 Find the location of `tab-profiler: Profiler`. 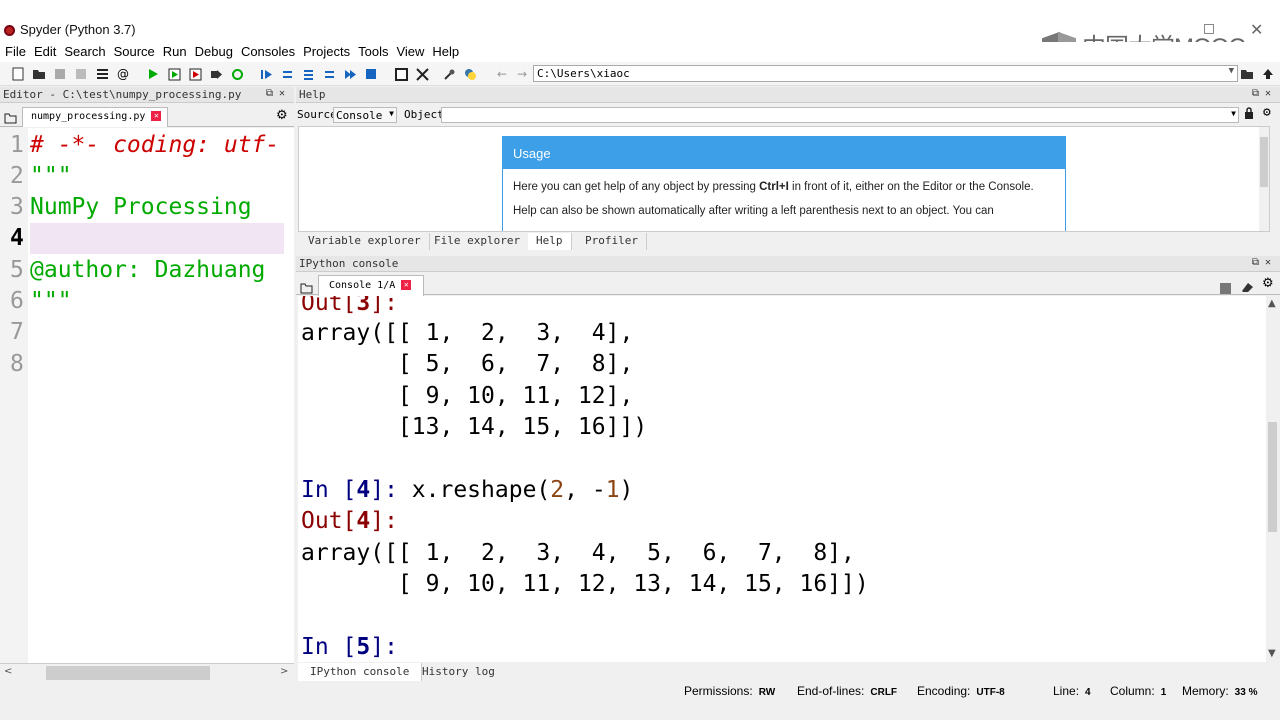

tab-profiler: Profiler is located at coordinates (612, 241).